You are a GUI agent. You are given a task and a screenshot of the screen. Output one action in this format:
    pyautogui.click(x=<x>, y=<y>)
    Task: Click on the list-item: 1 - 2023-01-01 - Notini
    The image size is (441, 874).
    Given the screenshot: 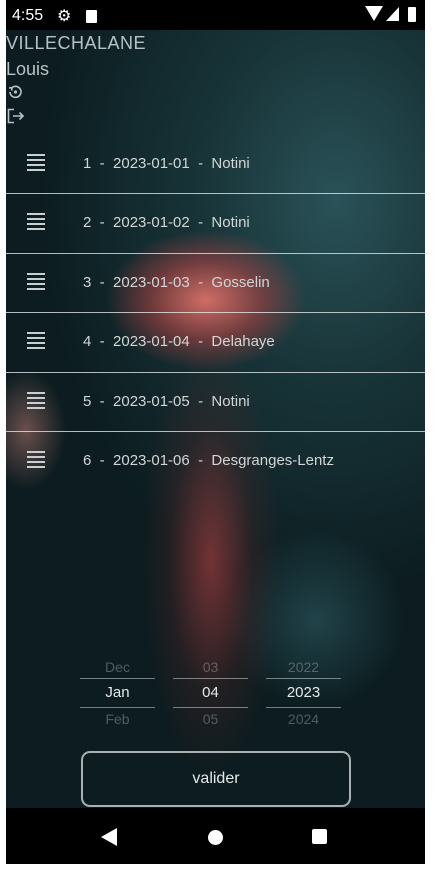 What is the action you would take?
    pyautogui.click(x=215, y=163)
    